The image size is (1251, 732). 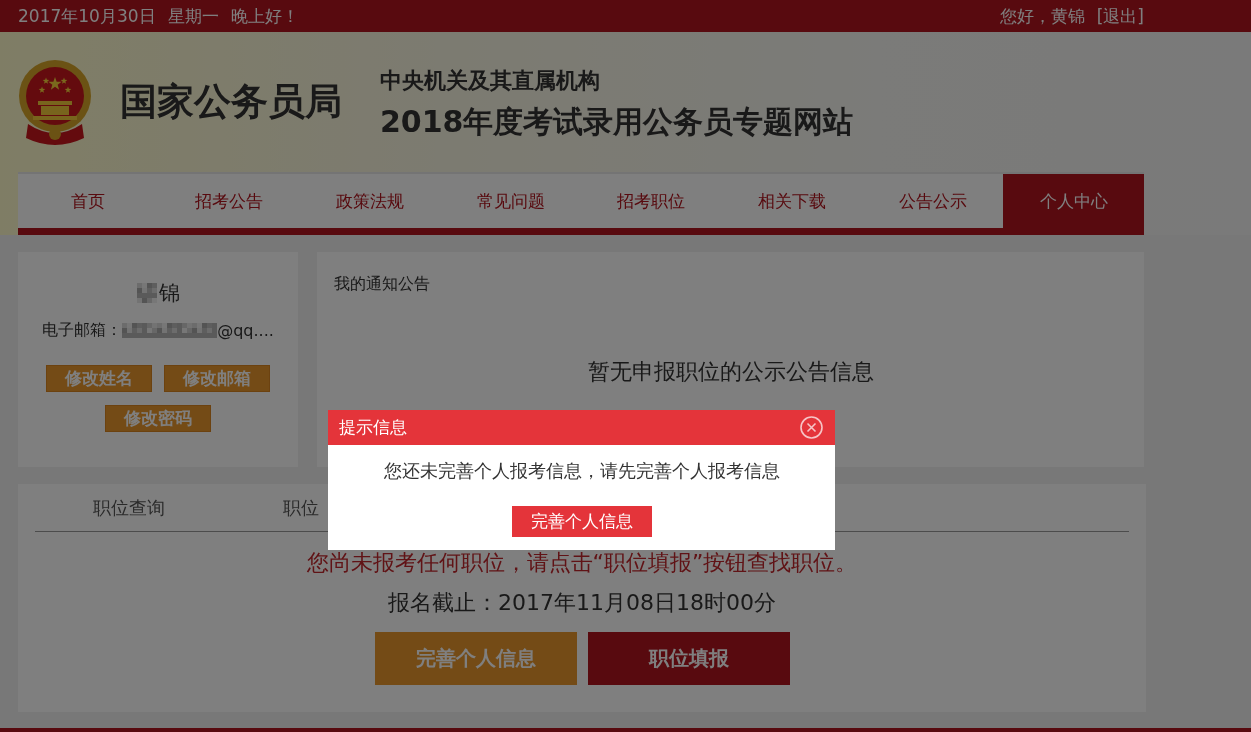 What do you see at coordinates (933, 201) in the screenshot?
I see `nav-item: 公告公示` at bounding box center [933, 201].